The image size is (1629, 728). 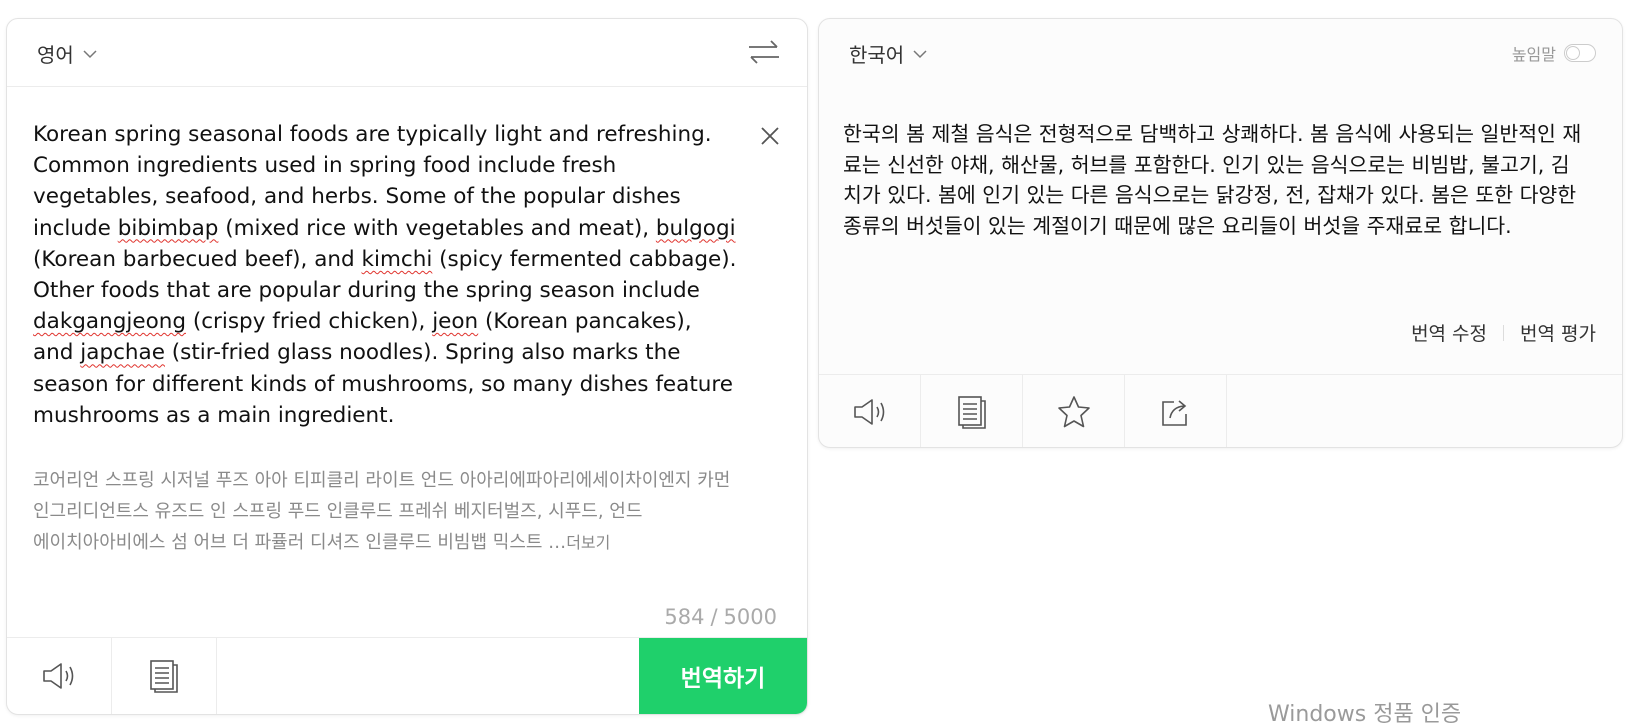 I want to click on honorific-toggle-group: 높임말, so click(x=1554, y=53).